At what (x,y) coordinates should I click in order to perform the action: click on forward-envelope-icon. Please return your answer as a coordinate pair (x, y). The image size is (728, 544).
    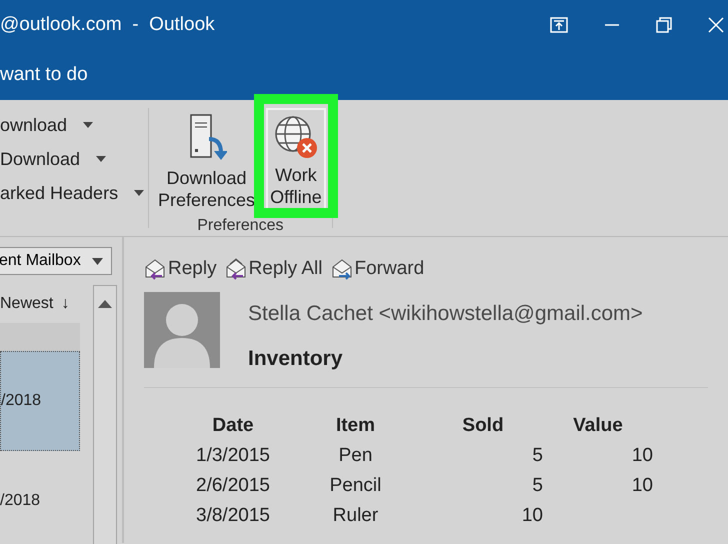
    Looking at the image, I should click on (342, 269).